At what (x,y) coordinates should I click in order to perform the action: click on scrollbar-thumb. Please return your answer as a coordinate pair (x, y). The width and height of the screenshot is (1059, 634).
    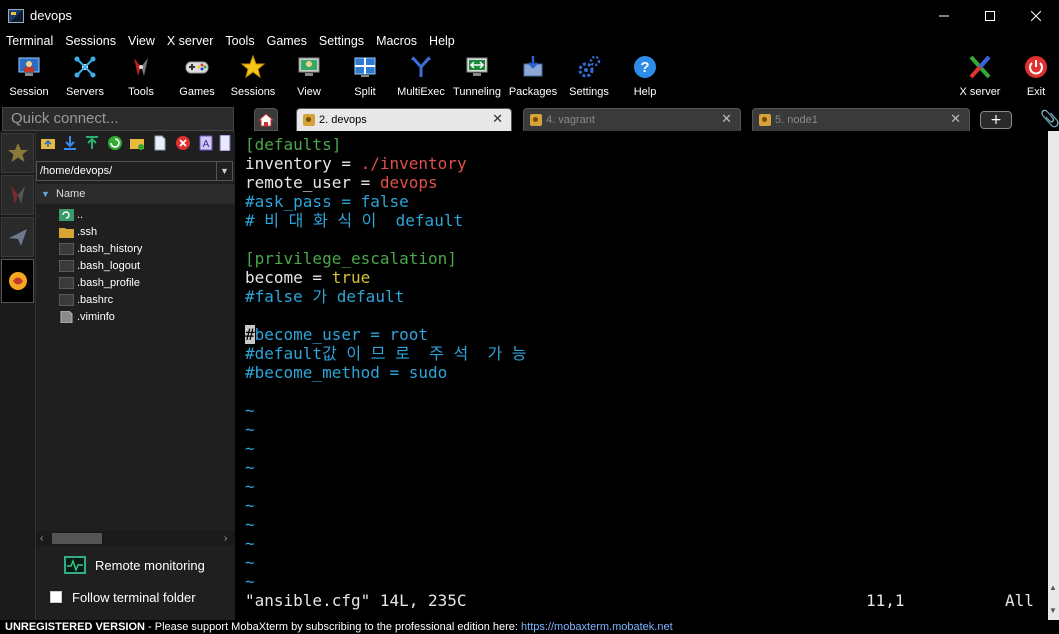
    Looking at the image, I should click on (77, 538).